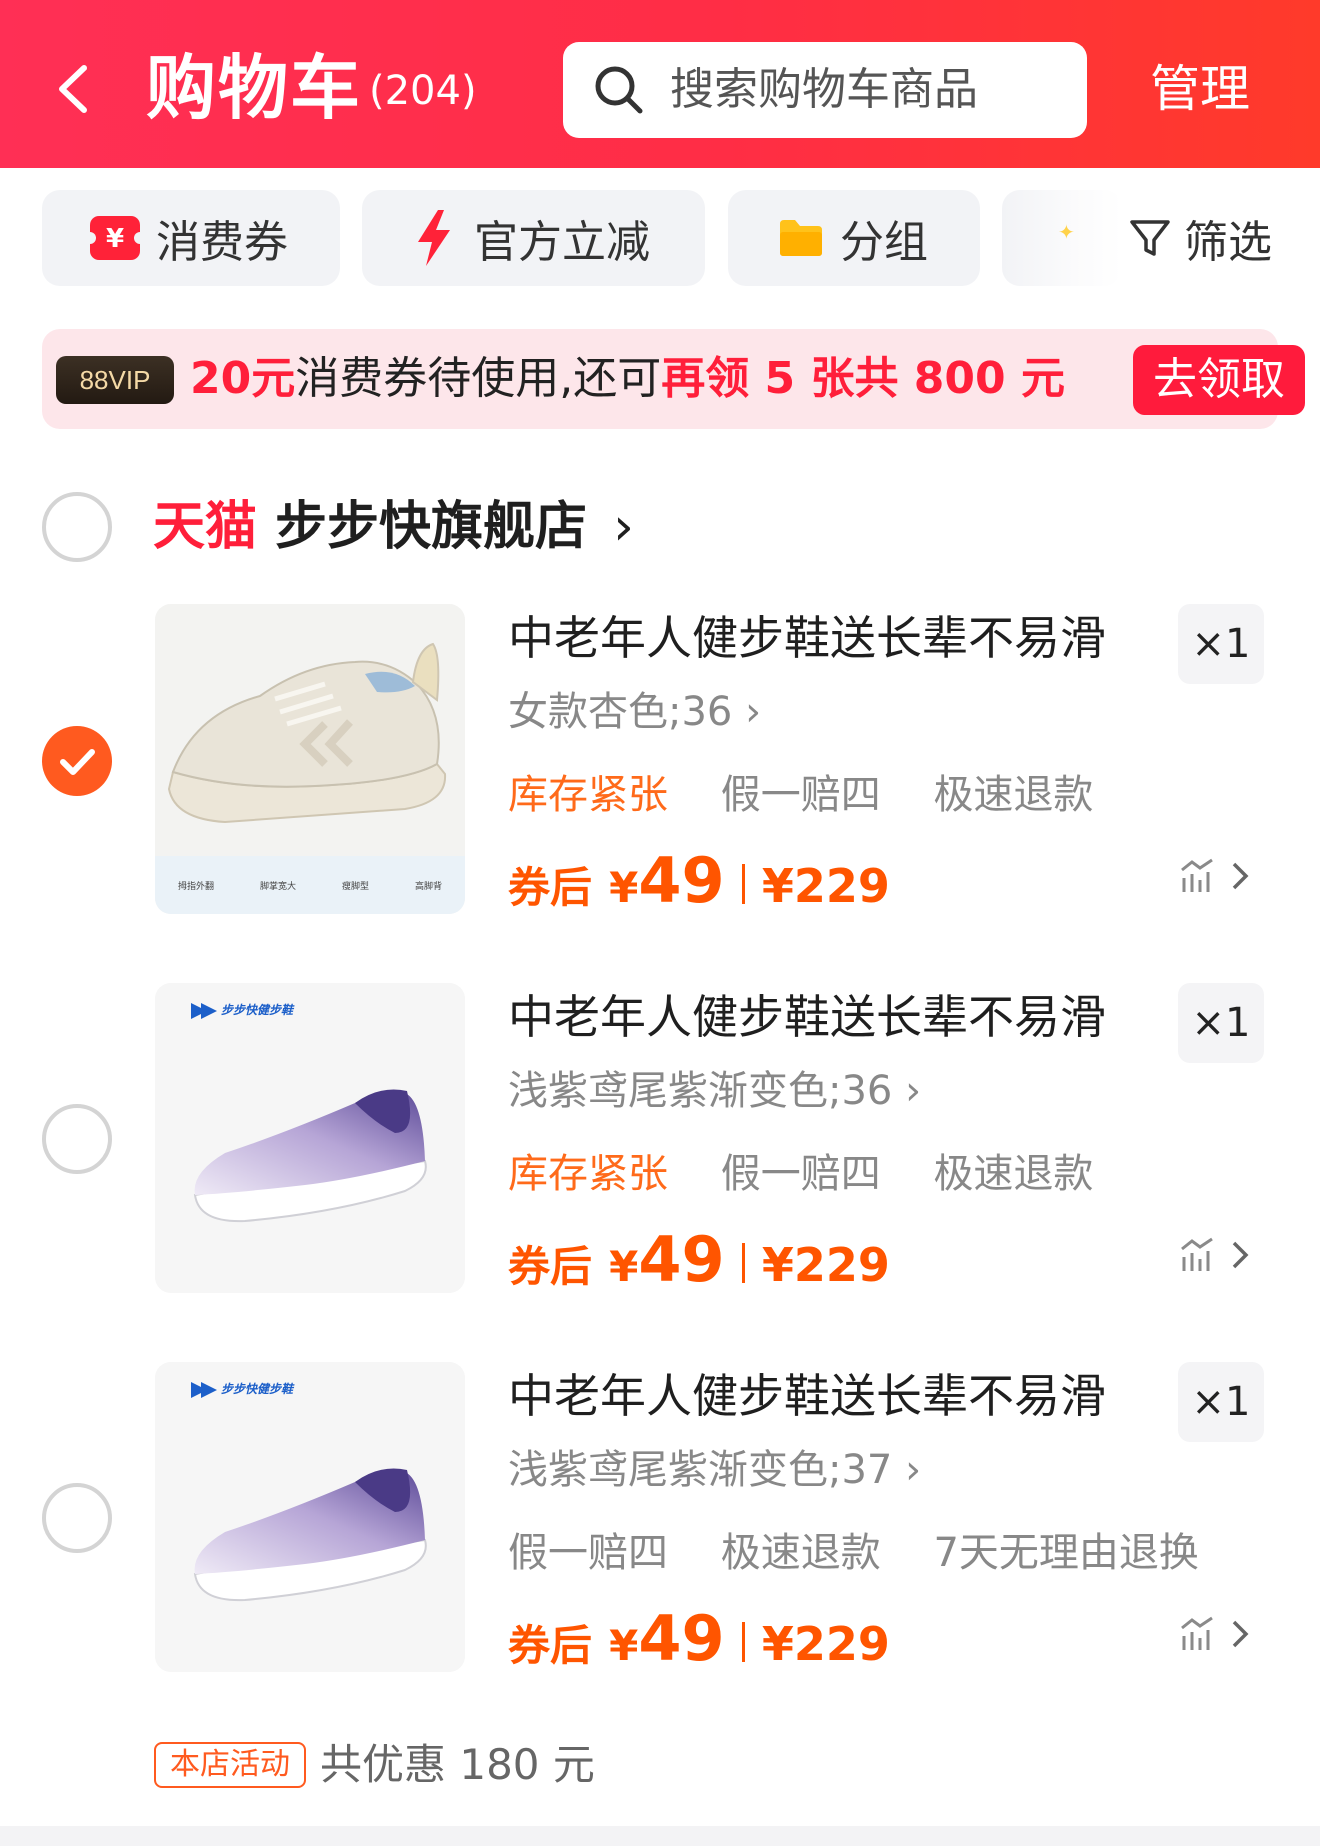 The image size is (1320, 1846). What do you see at coordinates (1200, 89) in the screenshot?
I see `manage-button: 管理` at bounding box center [1200, 89].